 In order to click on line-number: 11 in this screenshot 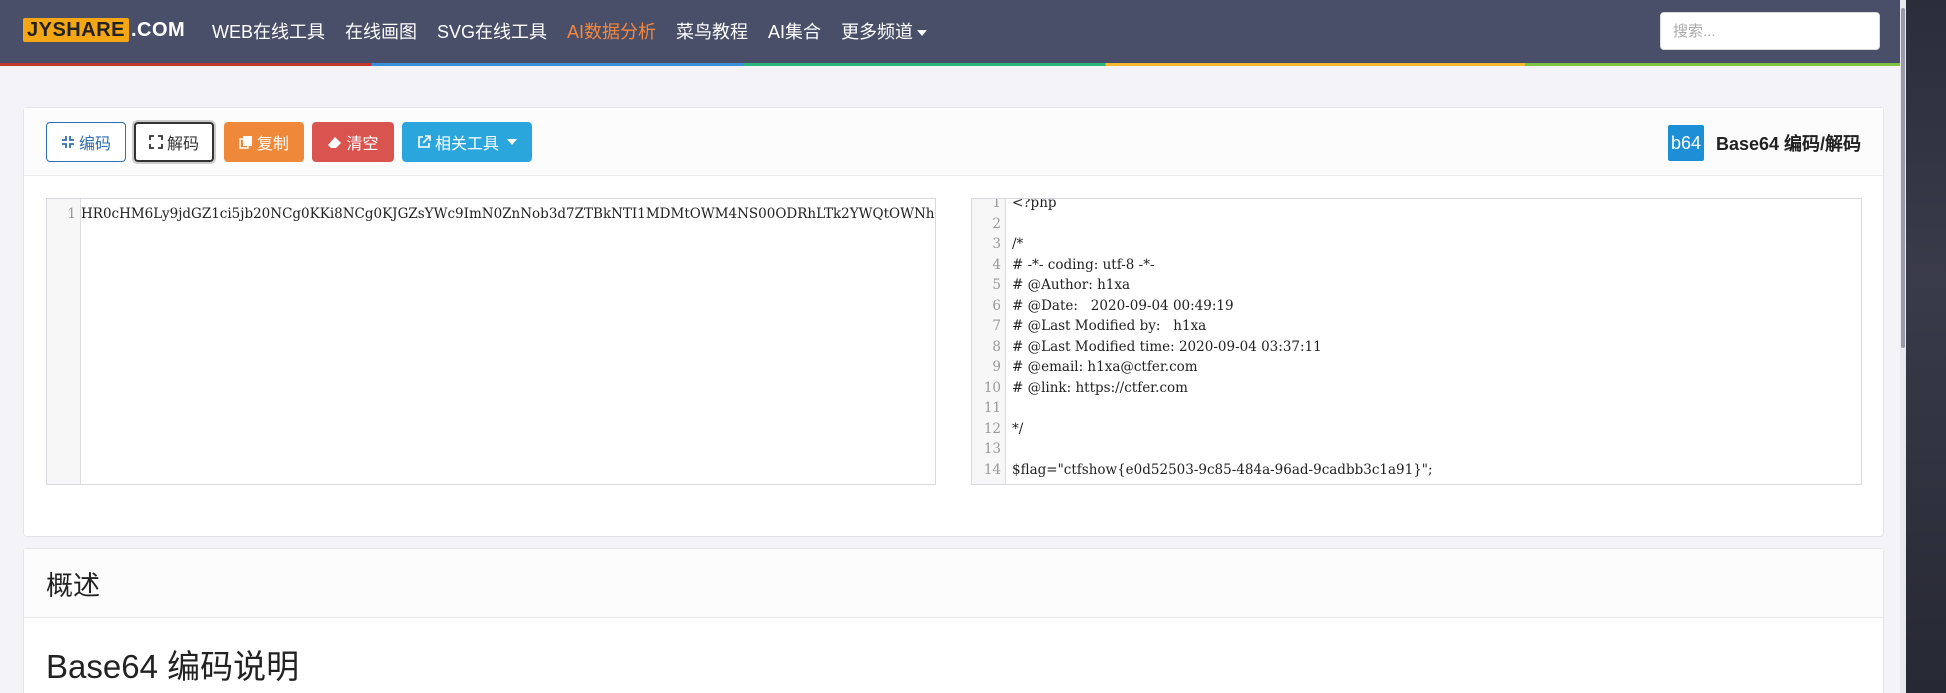, I will do `click(992, 408)`.